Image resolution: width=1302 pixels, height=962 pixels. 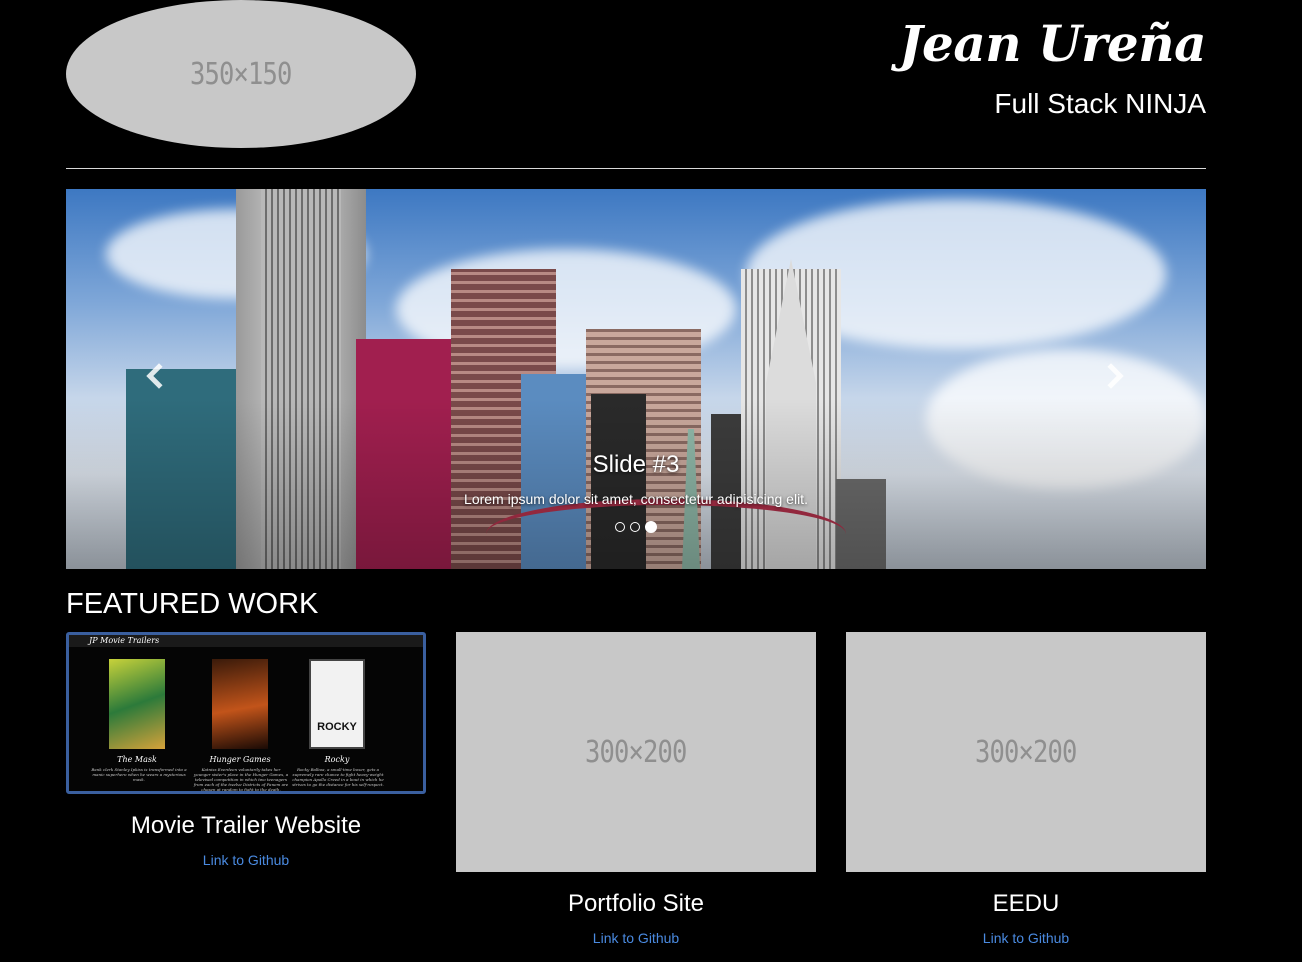 What do you see at coordinates (337, 727) in the screenshot?
I see `poster-rocky-text: ROCKY` at bounding box center [337, 727].